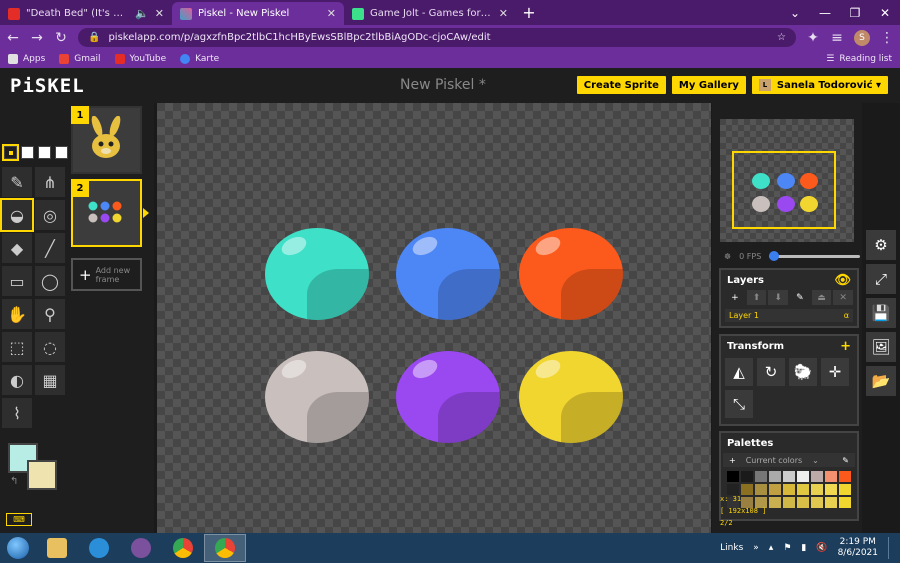 The height and width of the screenshot is (563, 900). Describe the element at coordinates (13, 38) in the screenshot. I see `back-icon: ←` at that location.